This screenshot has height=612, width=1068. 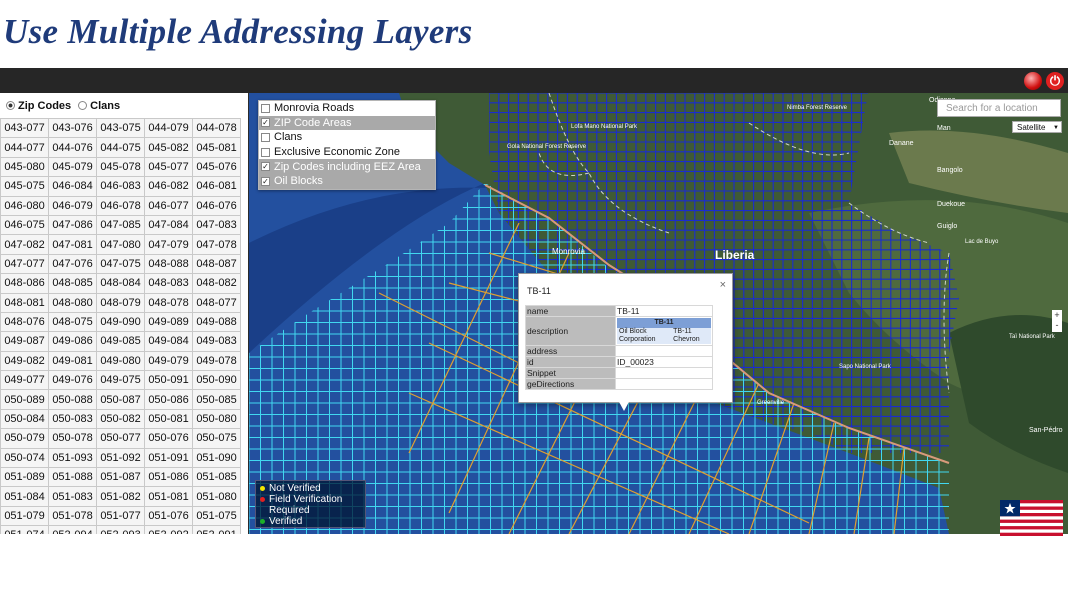 I want to click on zip-code-cell: 047-083, so click(x=216, y=225).